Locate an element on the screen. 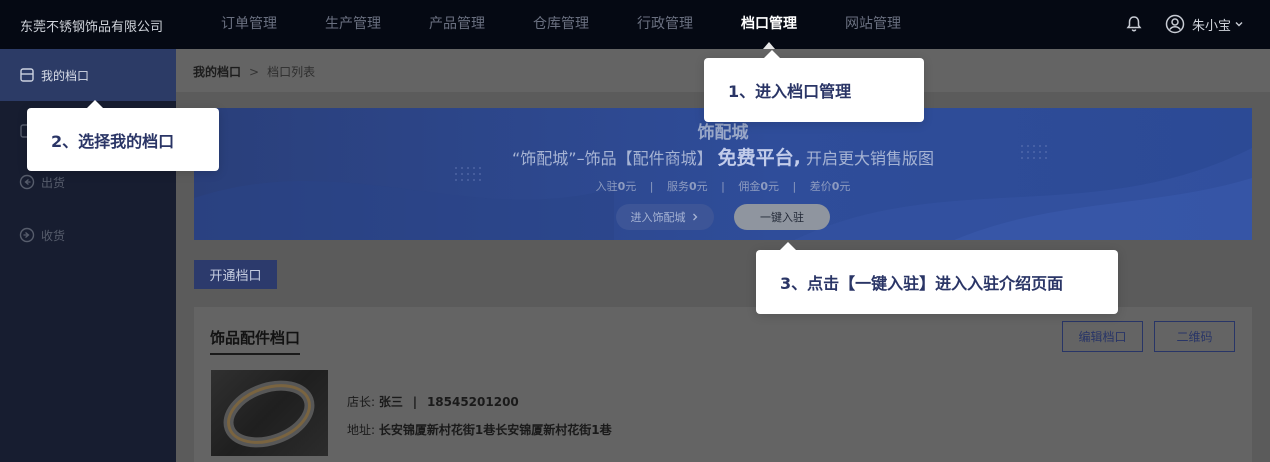 This screenshot has width=1270, height=462. nav-production: 生产管理 is located at coordinates (353, 24).